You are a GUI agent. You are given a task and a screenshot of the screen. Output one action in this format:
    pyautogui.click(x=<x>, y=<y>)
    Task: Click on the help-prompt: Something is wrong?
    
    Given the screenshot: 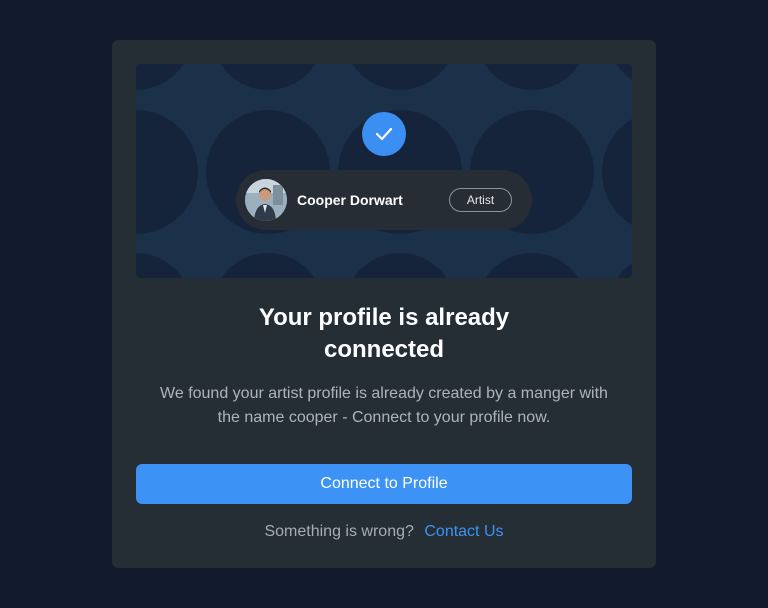 What is the action you would take?
    pyautogui.click(x=339, y=531)
    